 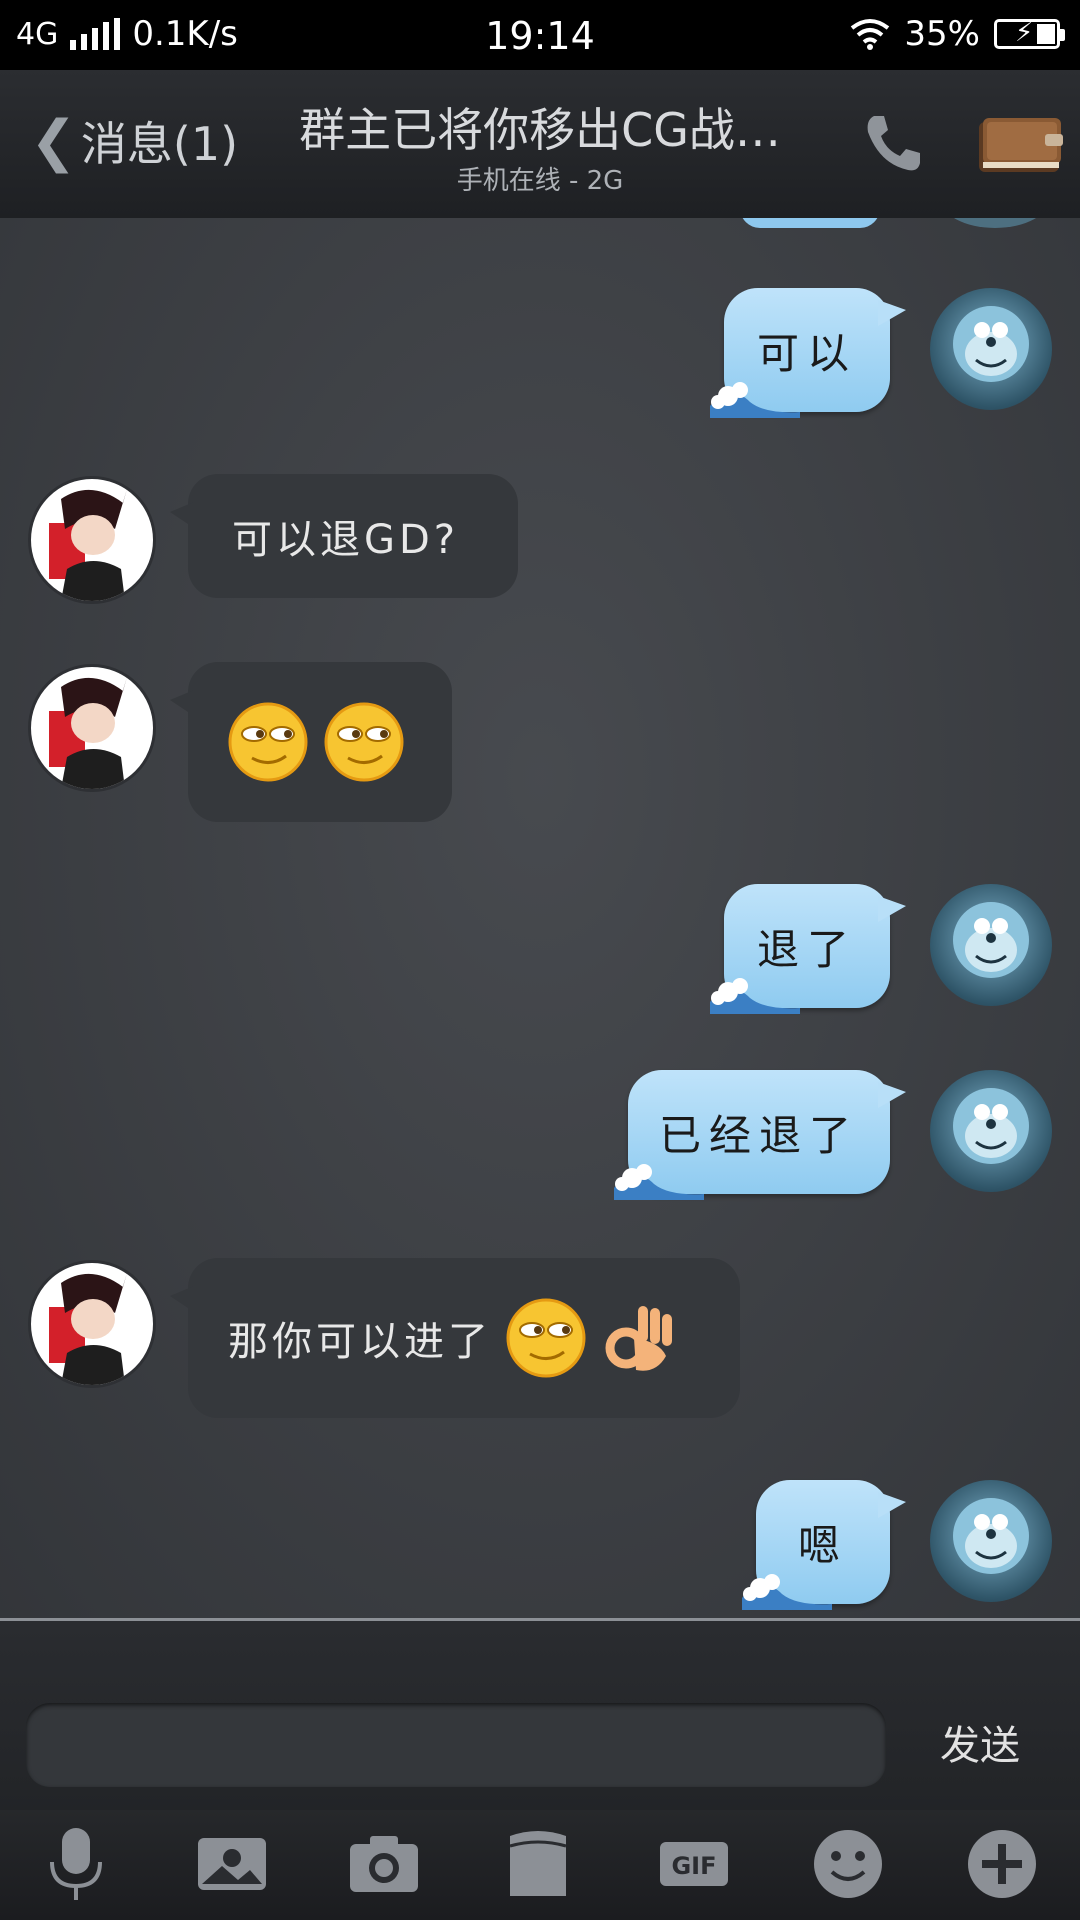 What do you see at coordinates (540, 181) in the screenshot?
I see `chat-subtitle: 手机在线 - 2G` at bounding box center [540, 181].